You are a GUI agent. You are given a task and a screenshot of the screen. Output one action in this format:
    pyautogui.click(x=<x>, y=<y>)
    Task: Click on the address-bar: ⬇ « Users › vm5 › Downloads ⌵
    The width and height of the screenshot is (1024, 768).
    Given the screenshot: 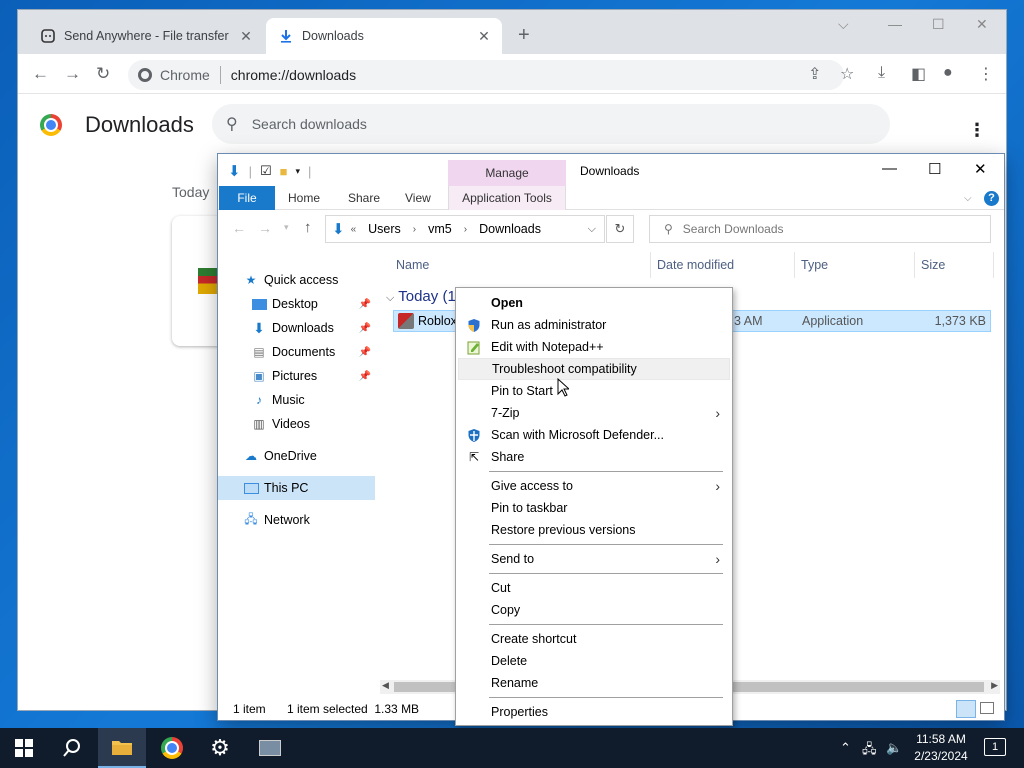 What is the action you would take?
    pyautogui.click(x=465, y=229)
    